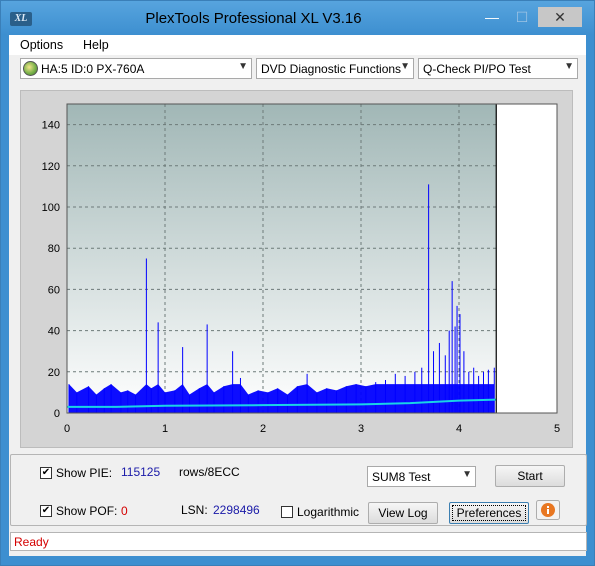  Describe the element at coordinates (492, 17) in the screenshot. I see `minimize-button: —` at that location.